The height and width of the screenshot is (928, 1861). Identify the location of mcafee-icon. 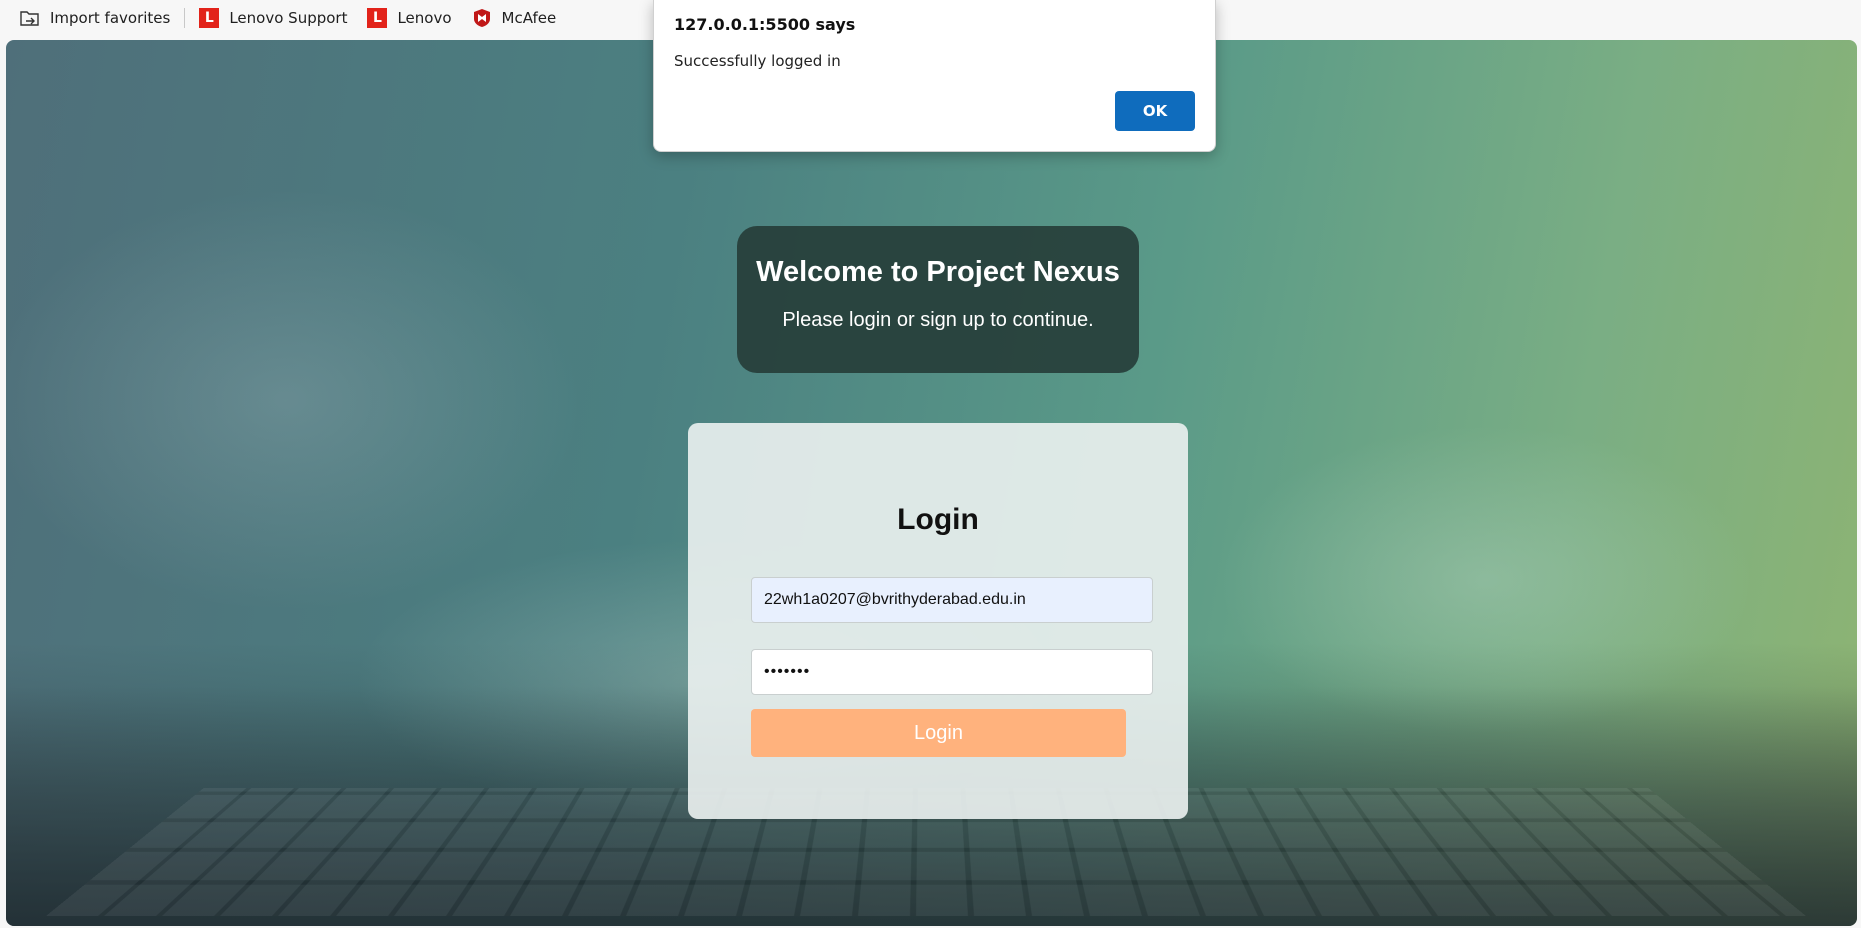
(482, 18).